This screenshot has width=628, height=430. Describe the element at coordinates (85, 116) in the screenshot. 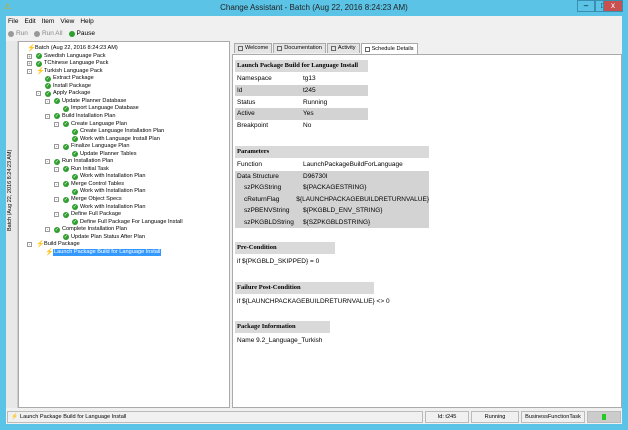

I see `tree-node: ✓ Build Installation Plan` at that location.